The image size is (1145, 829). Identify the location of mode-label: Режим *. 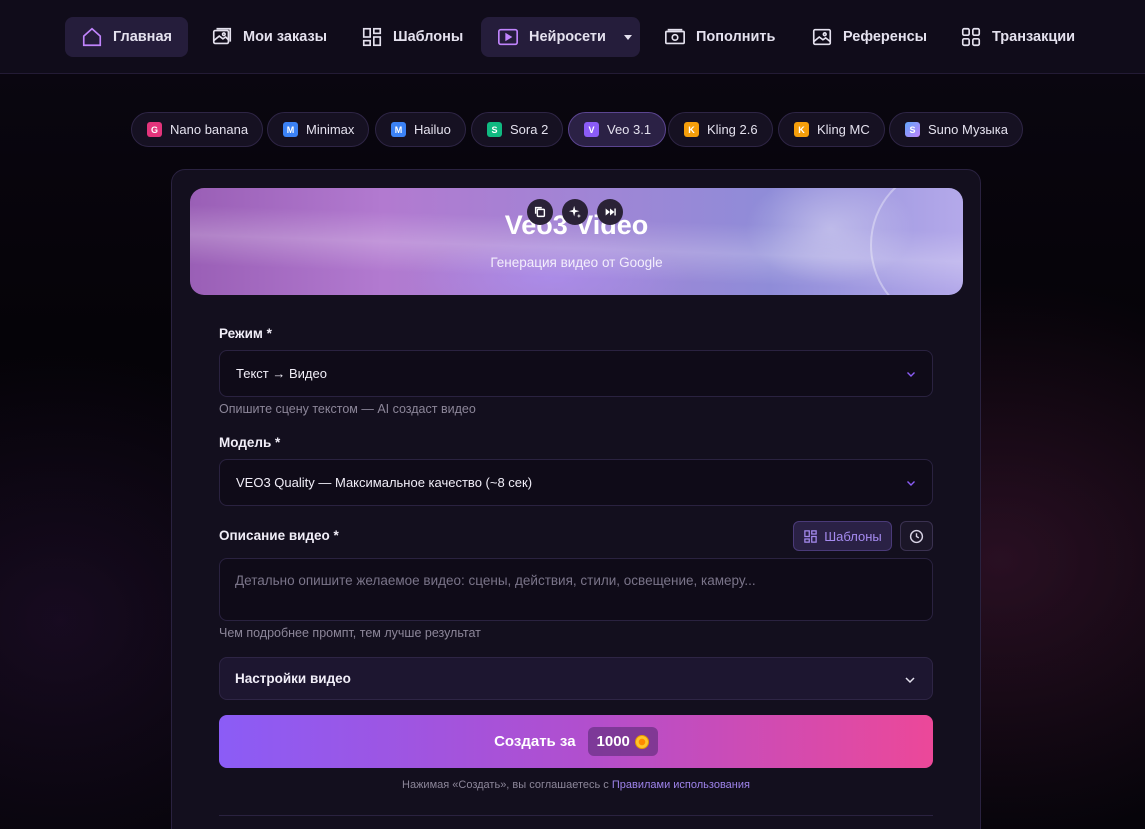
(245, 333).